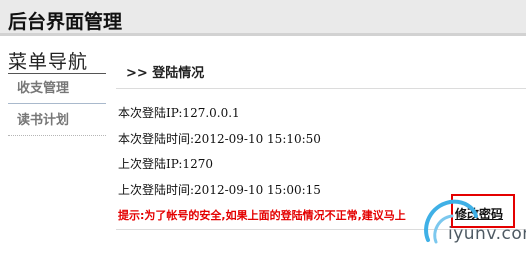 The image size is (526, 254). What do you see at coordinates (165, 73) in the screenshot?
I see `page-title: >> 登陆情况` at bounding box center [165, 73].